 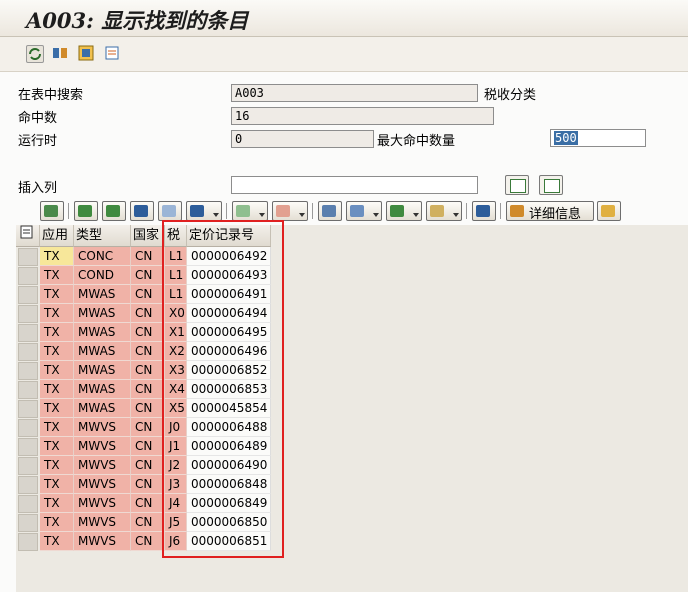 What do you see at coordinates (38, 188) in the screenshot?
I see `insert-column-label: 插入列` at bounding box center [38, 188].